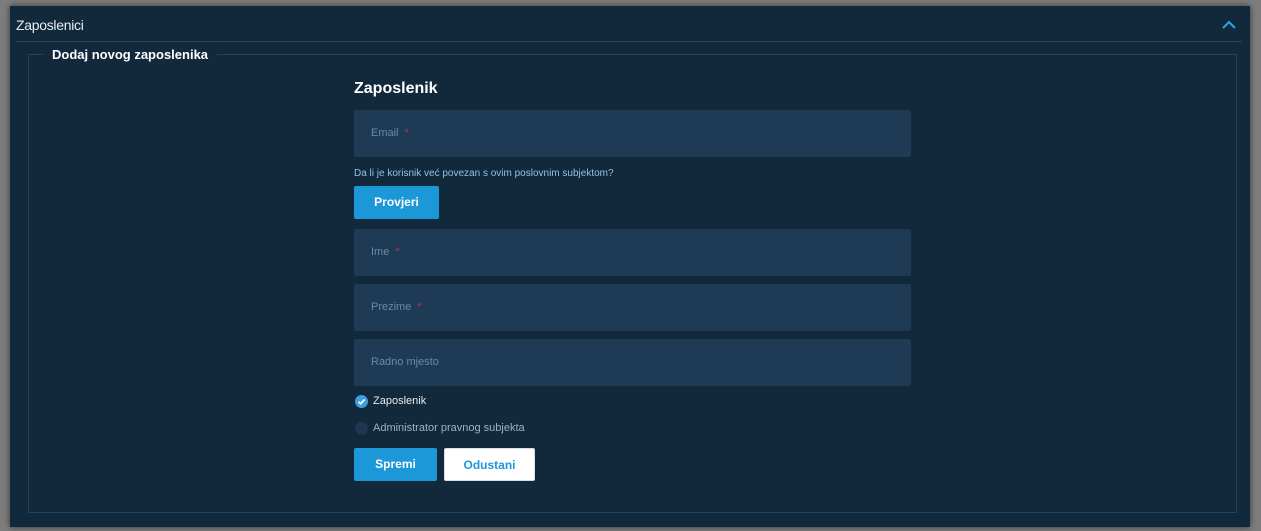 This screenshot has height=531, width=1261. Describe the element at coordinates (489, 464) in the screenshot. I see `cancel-button: Odustani` at that location.